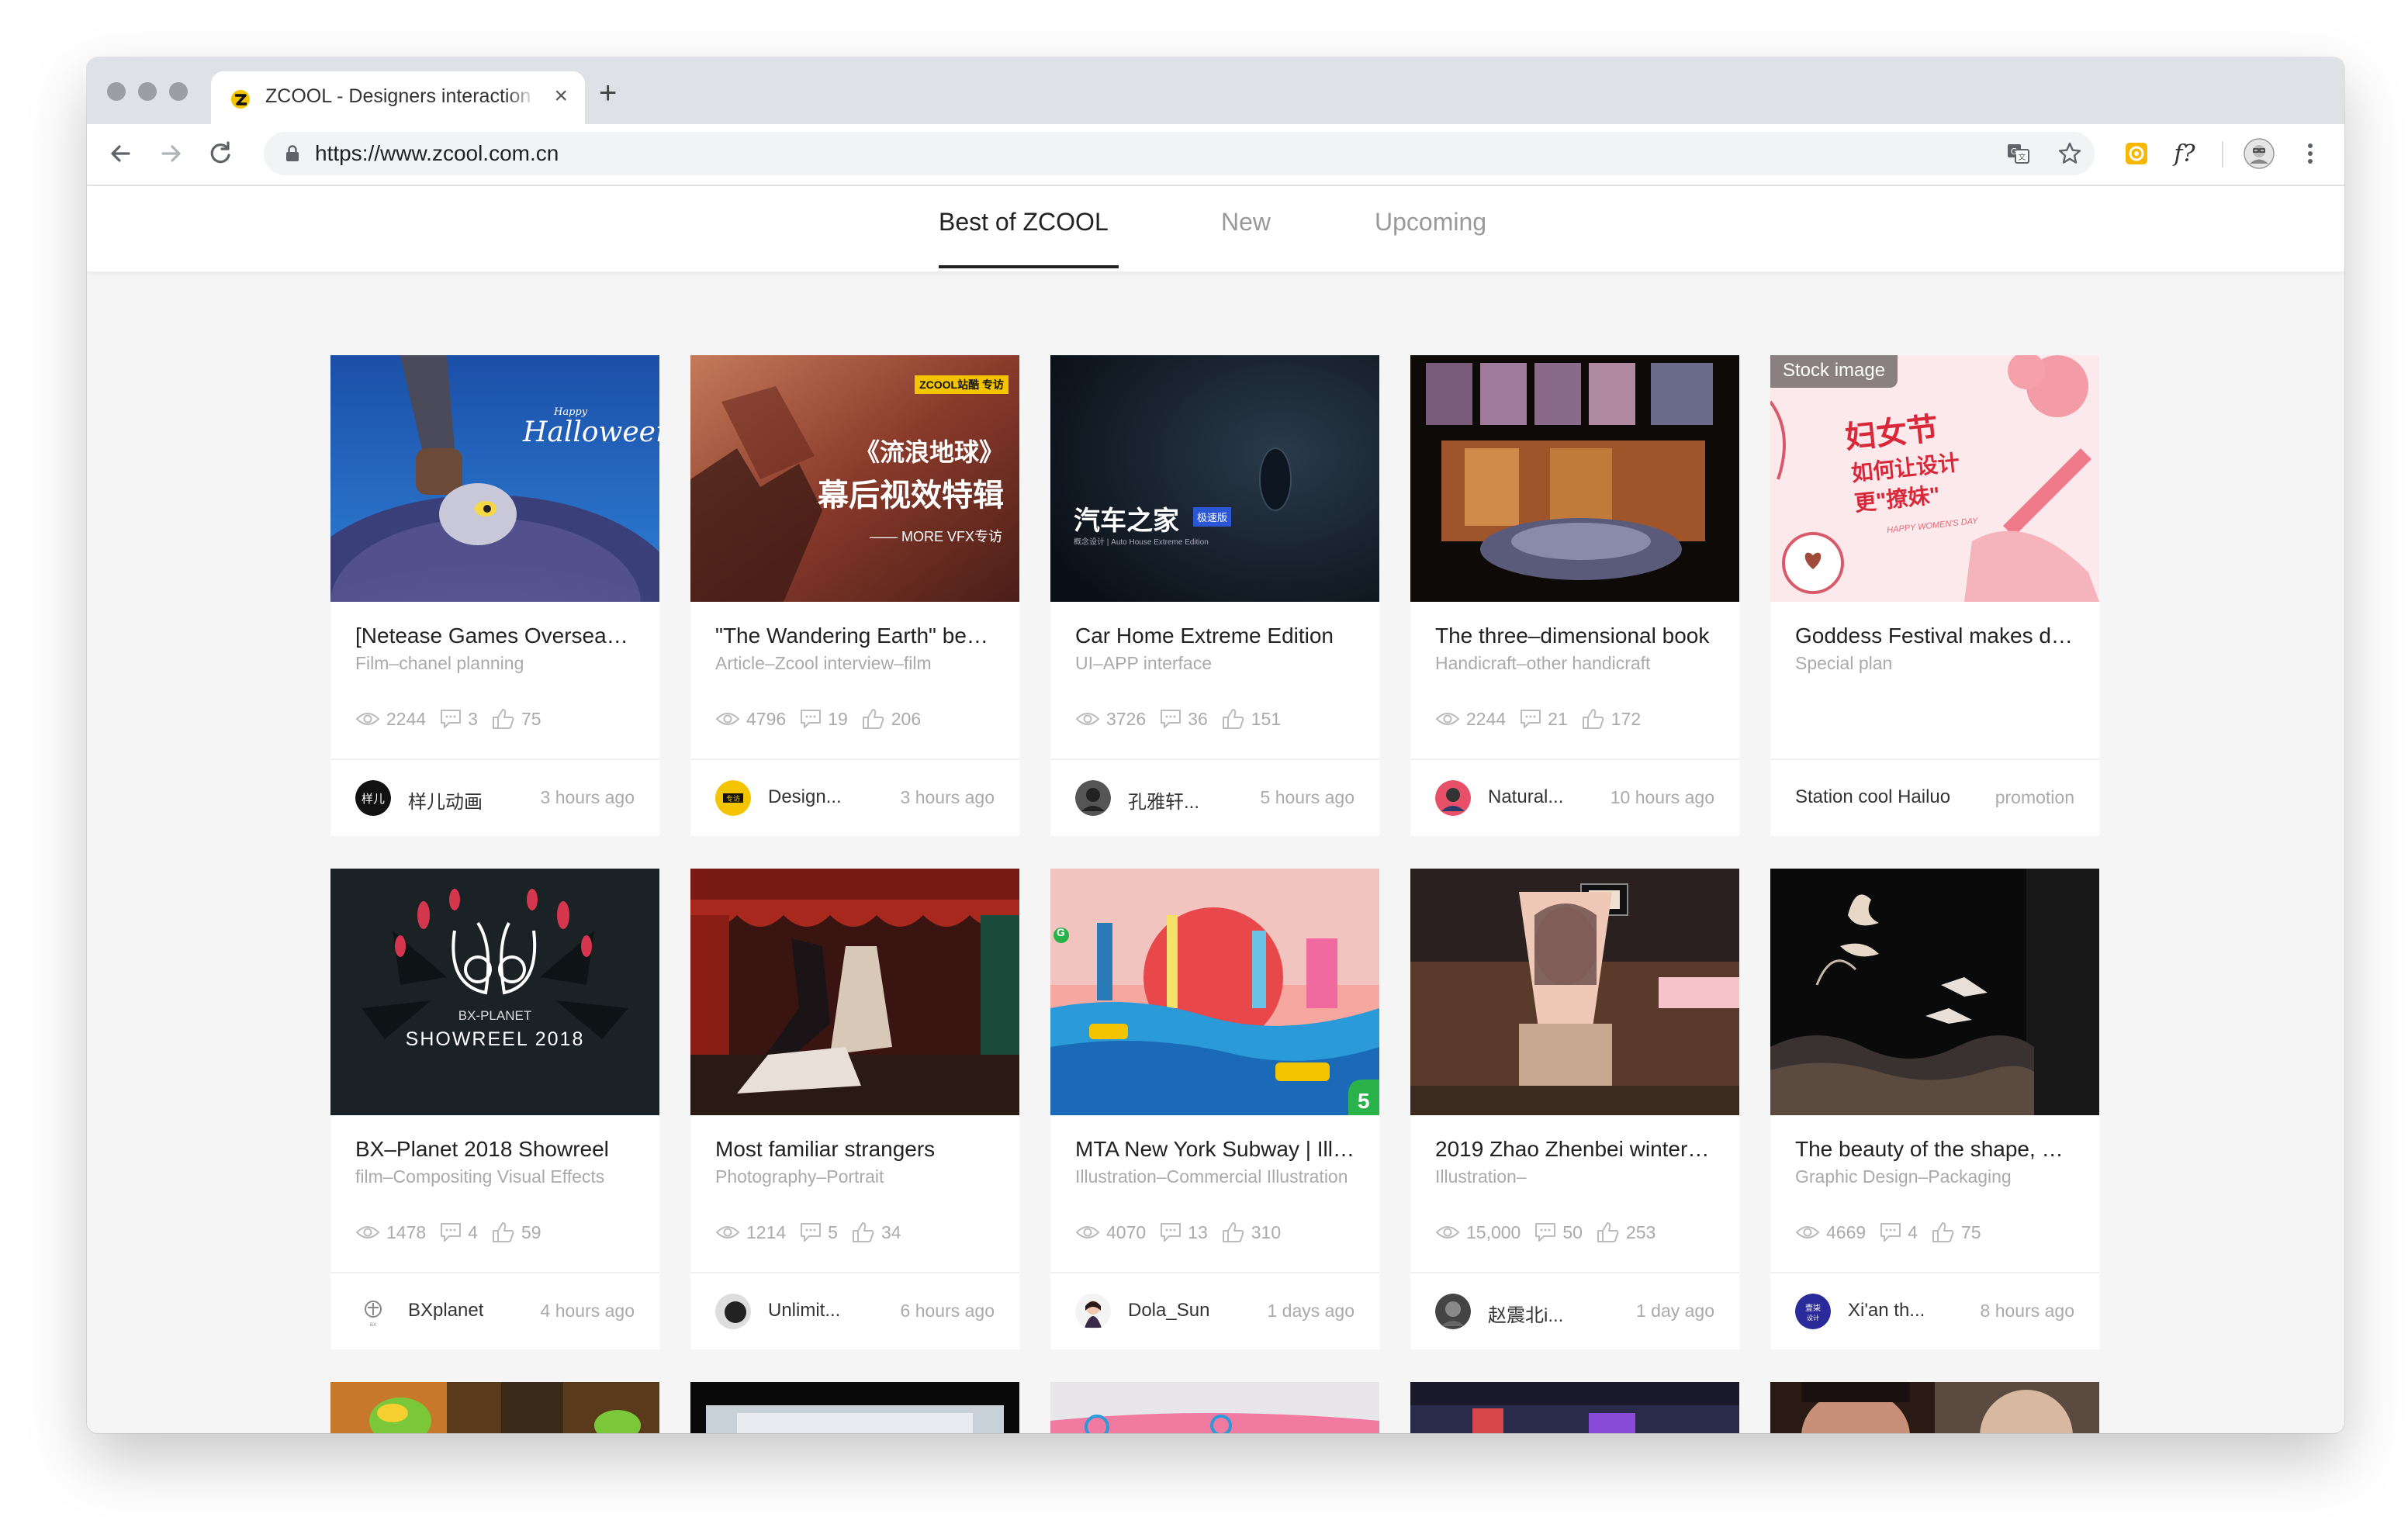 The height and width of the screenshot is (1534, 2408). I want to click on work-thumbnail: Happy Halloween, so click(494, 478).